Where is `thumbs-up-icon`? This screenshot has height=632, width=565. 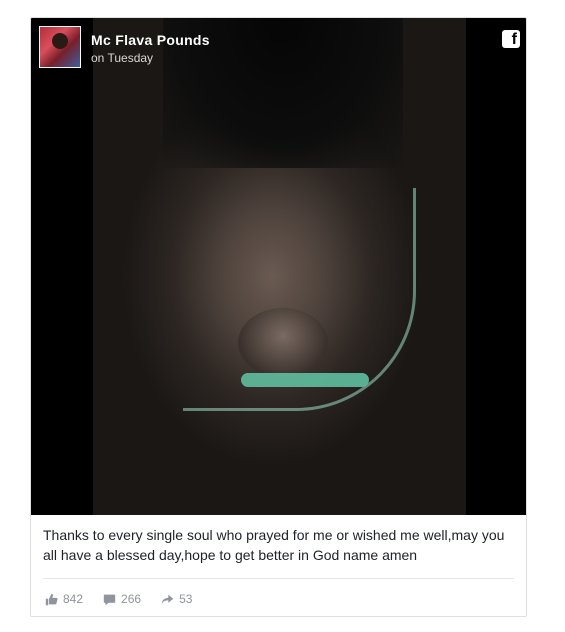 thumbs-up-icon is located at coordinates (51, 599).